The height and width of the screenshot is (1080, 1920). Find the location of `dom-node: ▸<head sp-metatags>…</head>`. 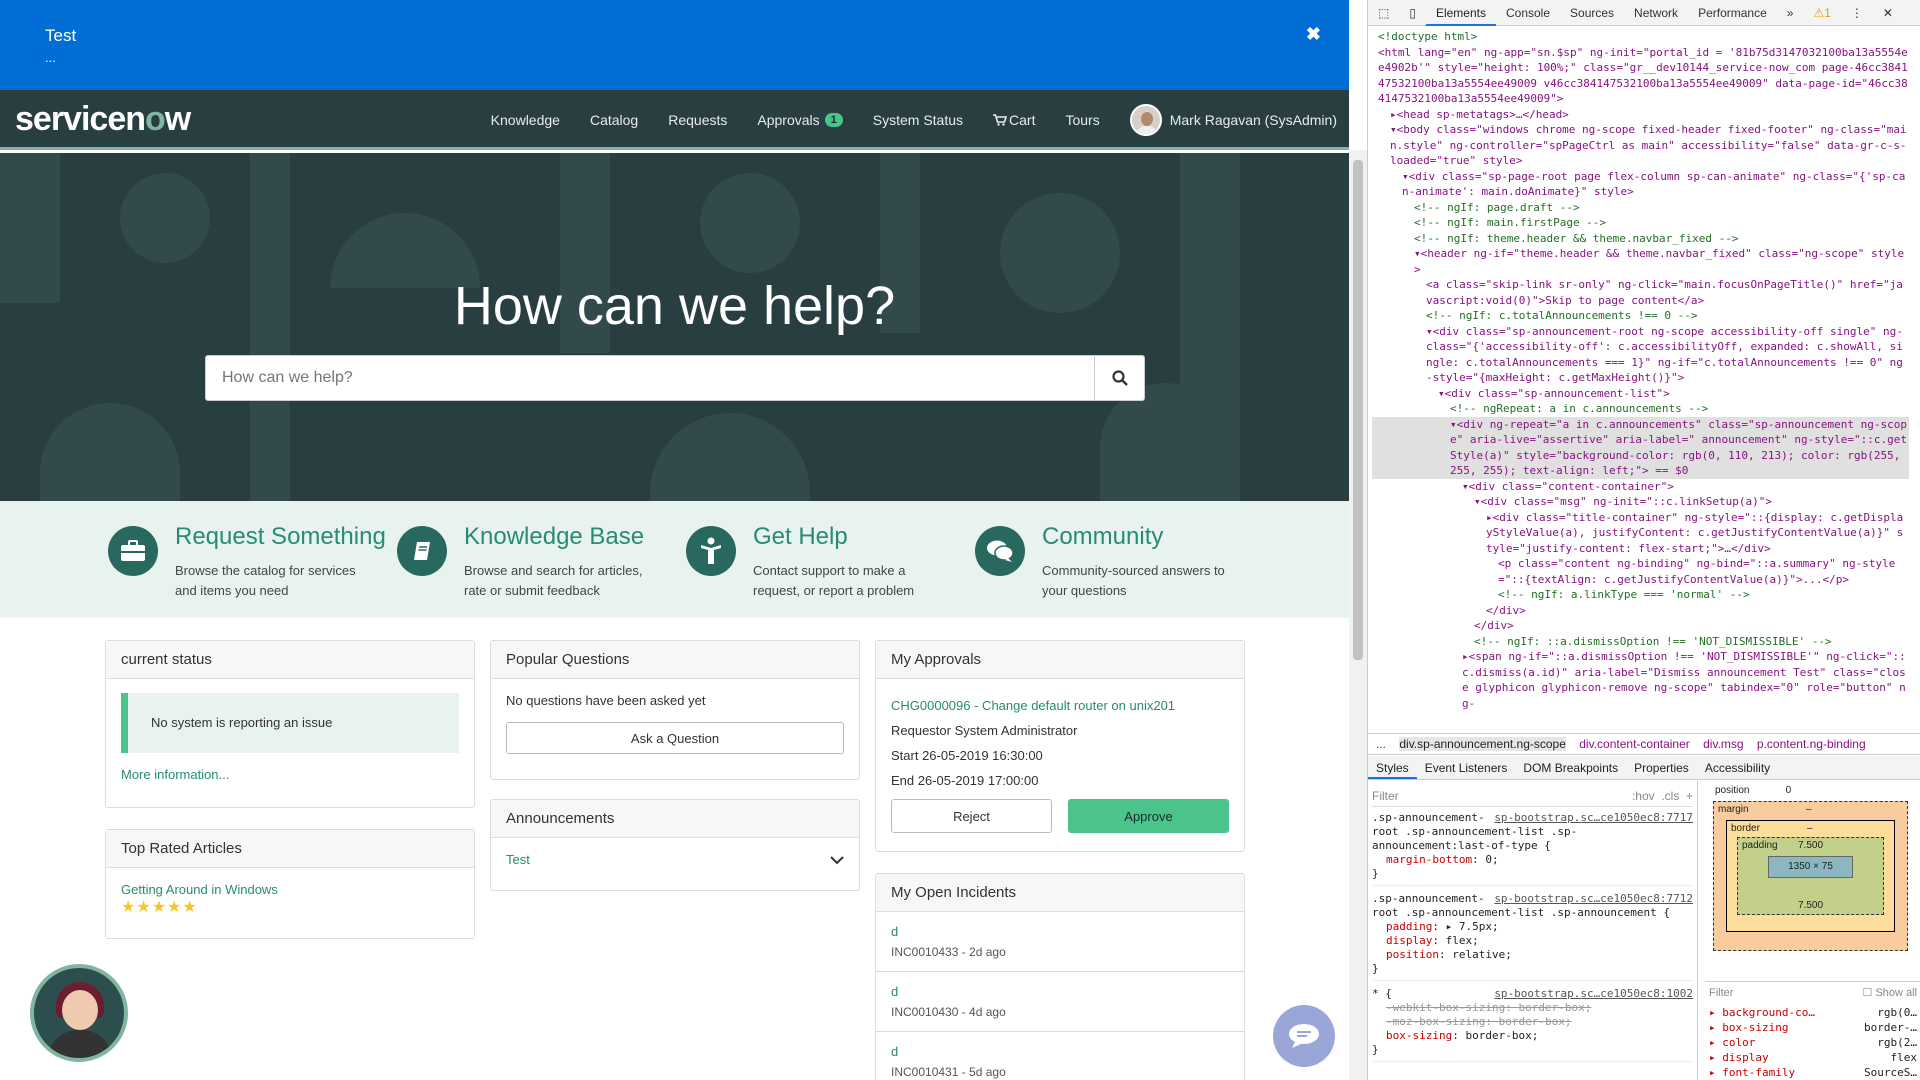

dom-node: ▸<head sp-metatags>…</head> is located at coordinates (1640, 115).